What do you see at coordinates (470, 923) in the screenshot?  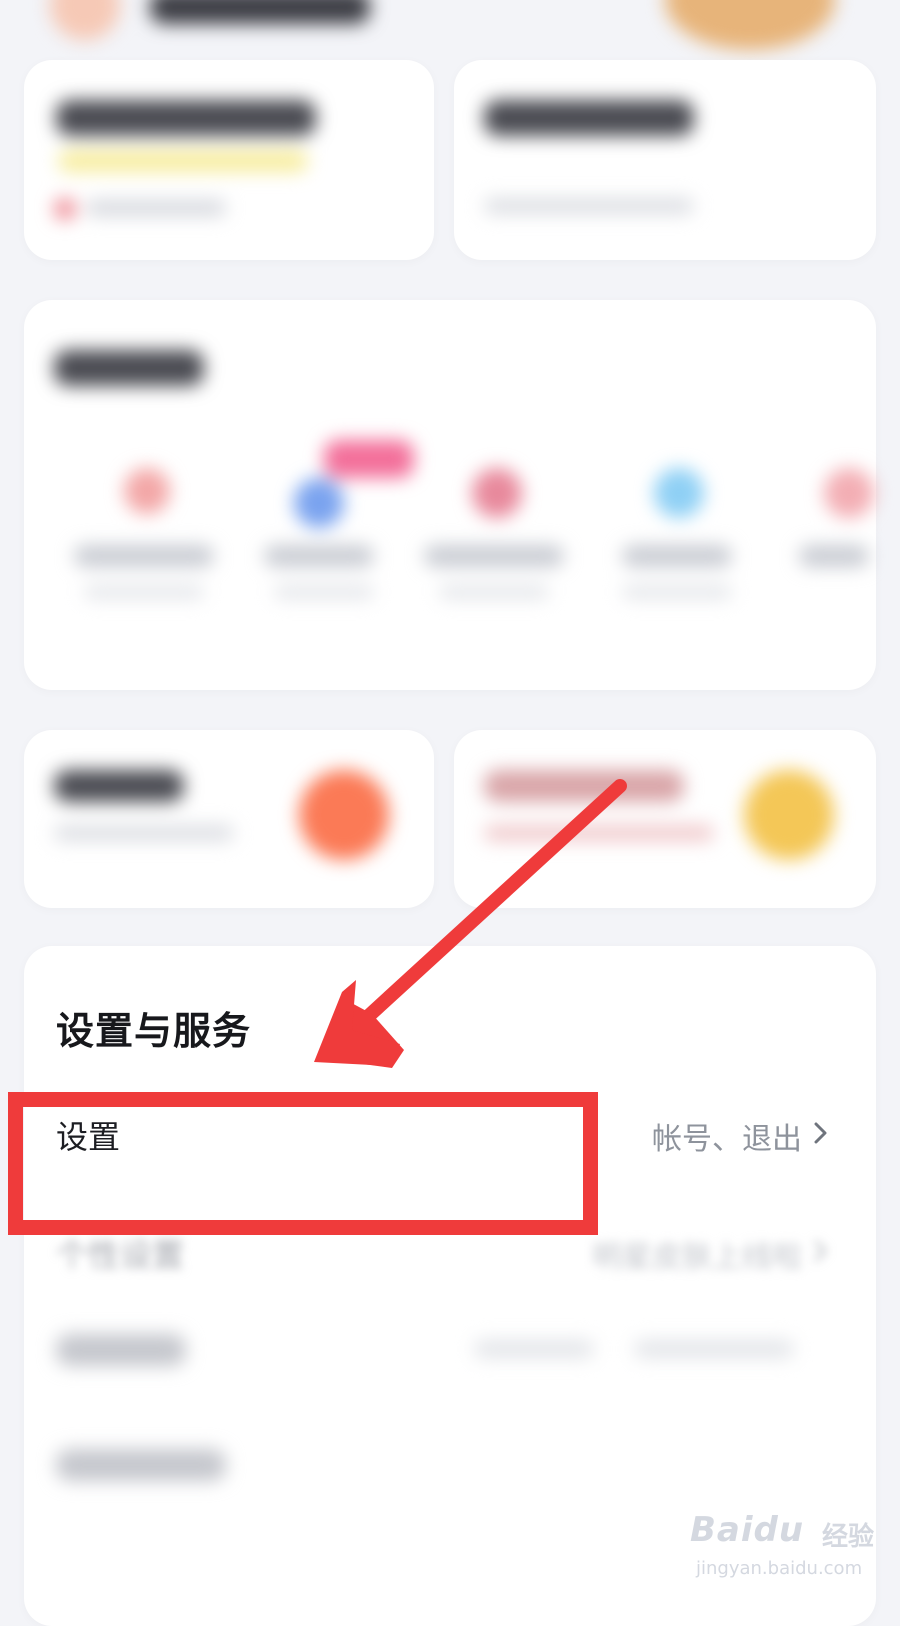 I see `arrow-icon` at bounding box center [470, 923].